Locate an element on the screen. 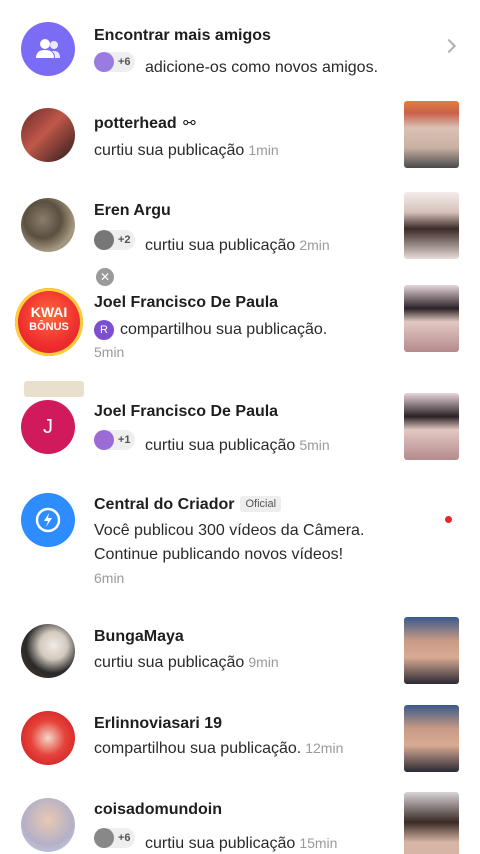 The height and width of the screenshot is (854, 480). notification-user: BungaMaya is located at coordinates (139, 637).